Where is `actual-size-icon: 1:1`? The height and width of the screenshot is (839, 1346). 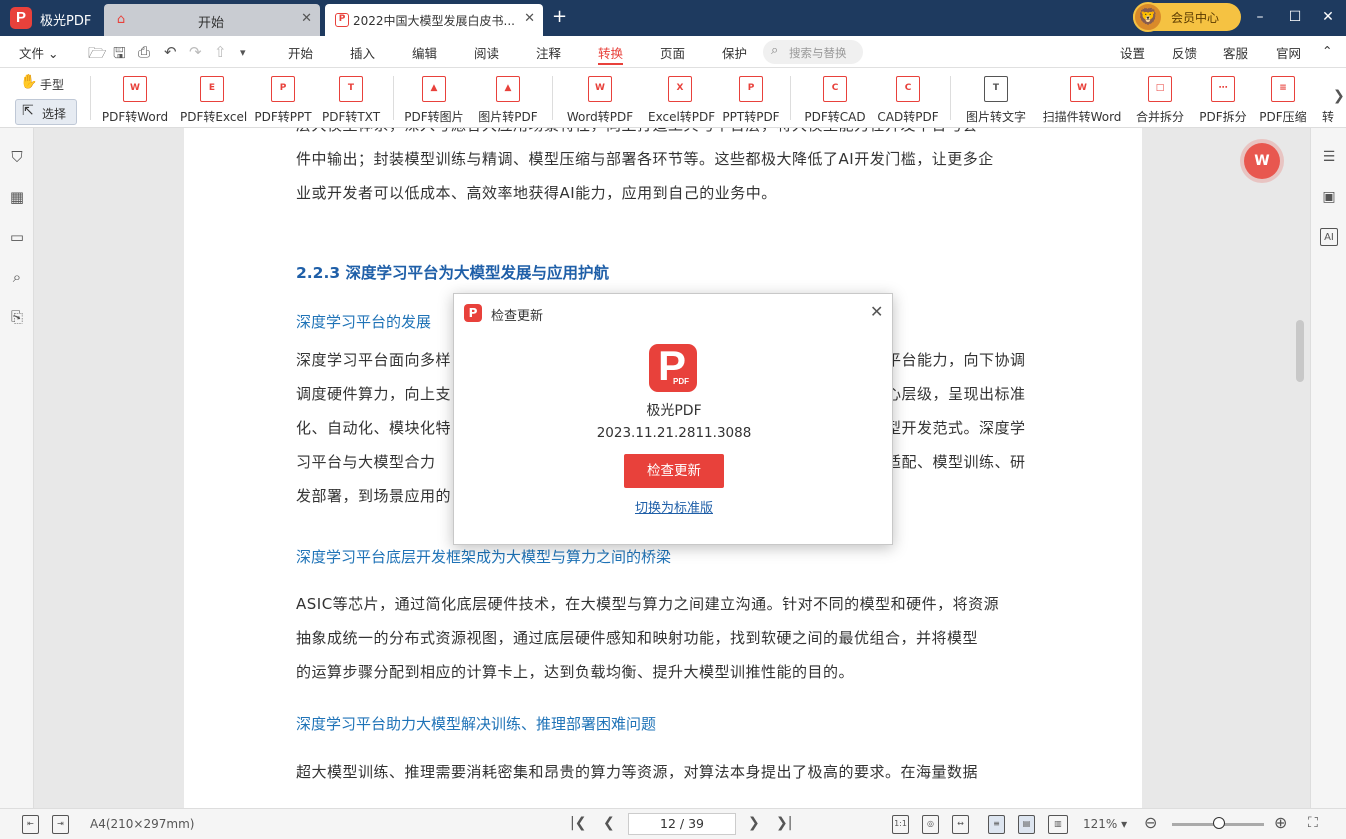
actual-size-icon: 1:1 is located at coordinates (900, 824).